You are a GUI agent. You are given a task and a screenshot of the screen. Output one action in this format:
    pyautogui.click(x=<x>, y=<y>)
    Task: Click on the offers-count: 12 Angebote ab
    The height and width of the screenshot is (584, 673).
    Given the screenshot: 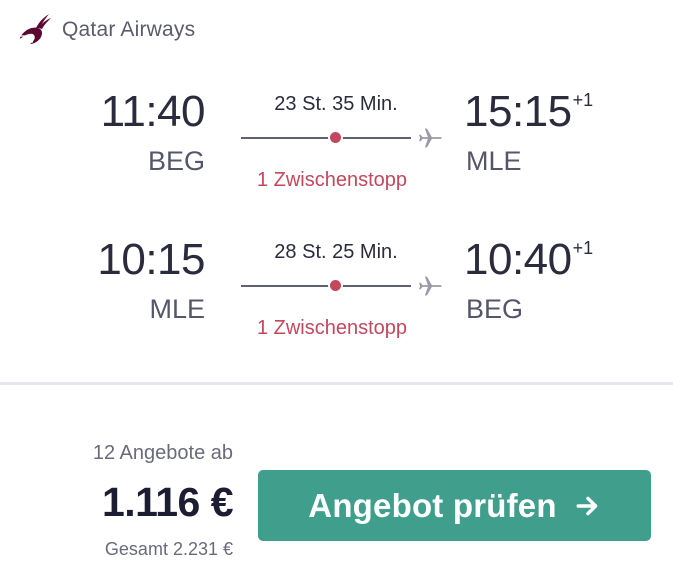 What is the action you would take?
    pyautogui.click(x=162, y=453)
    